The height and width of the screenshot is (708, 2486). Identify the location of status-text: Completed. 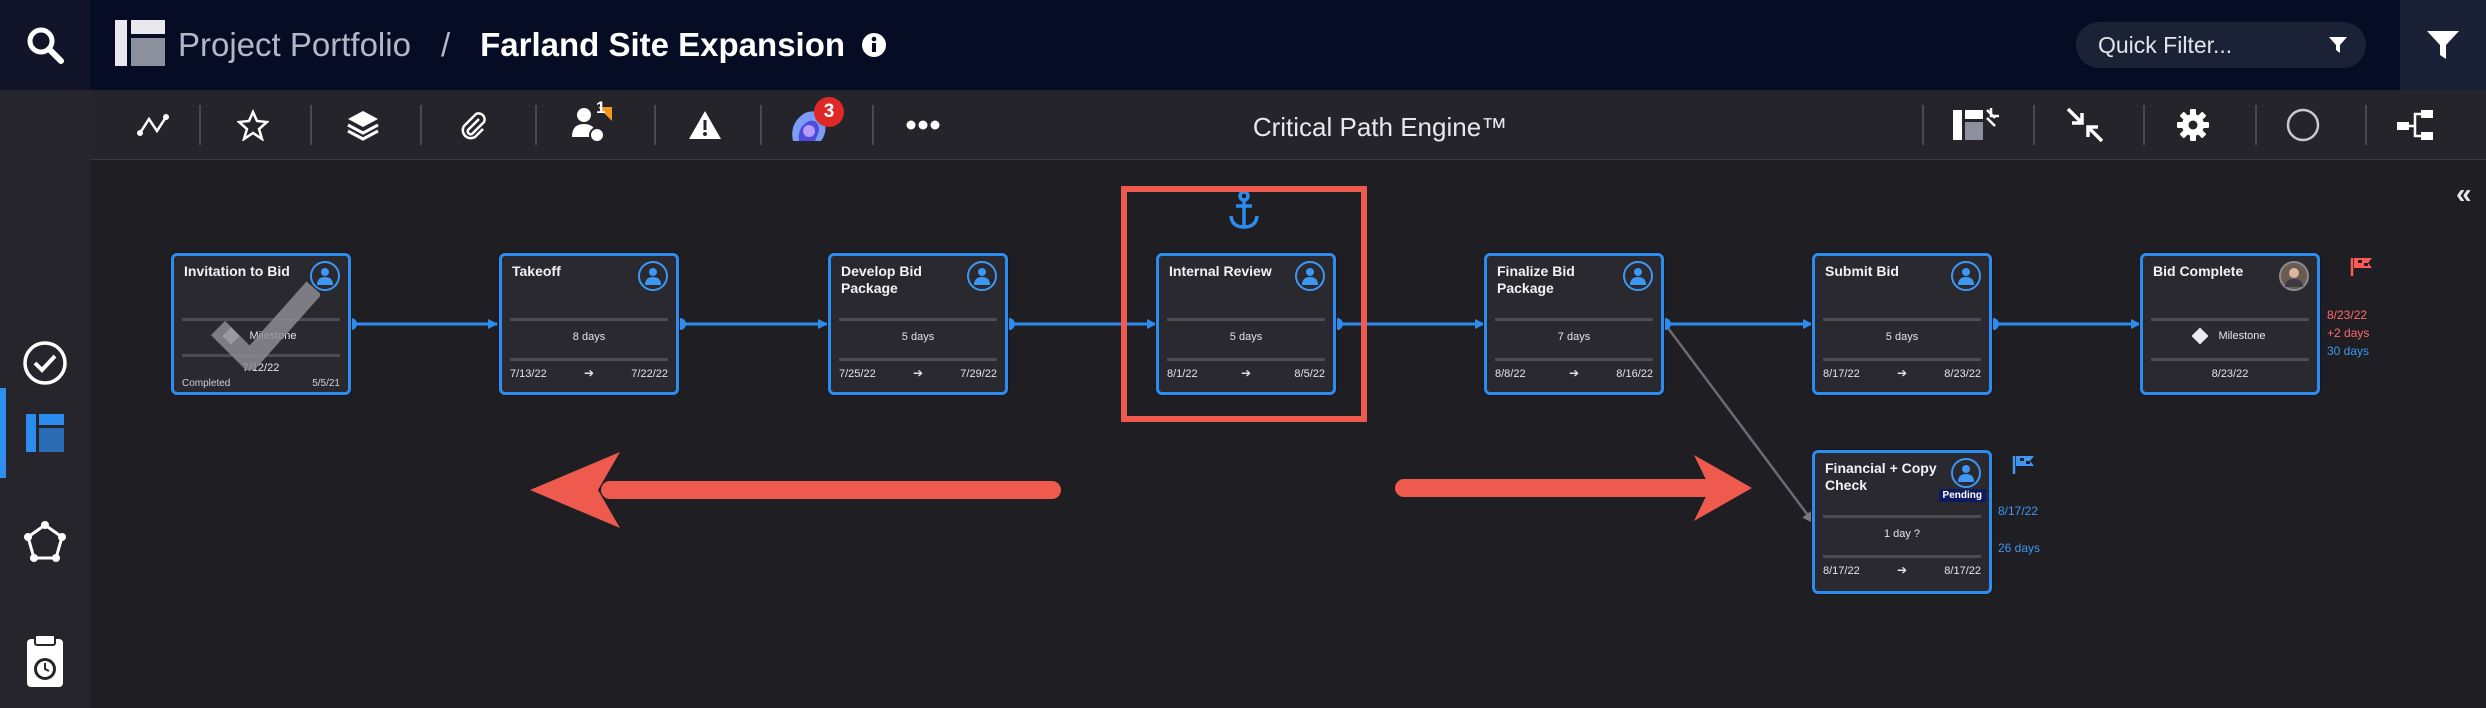
(206, 383).